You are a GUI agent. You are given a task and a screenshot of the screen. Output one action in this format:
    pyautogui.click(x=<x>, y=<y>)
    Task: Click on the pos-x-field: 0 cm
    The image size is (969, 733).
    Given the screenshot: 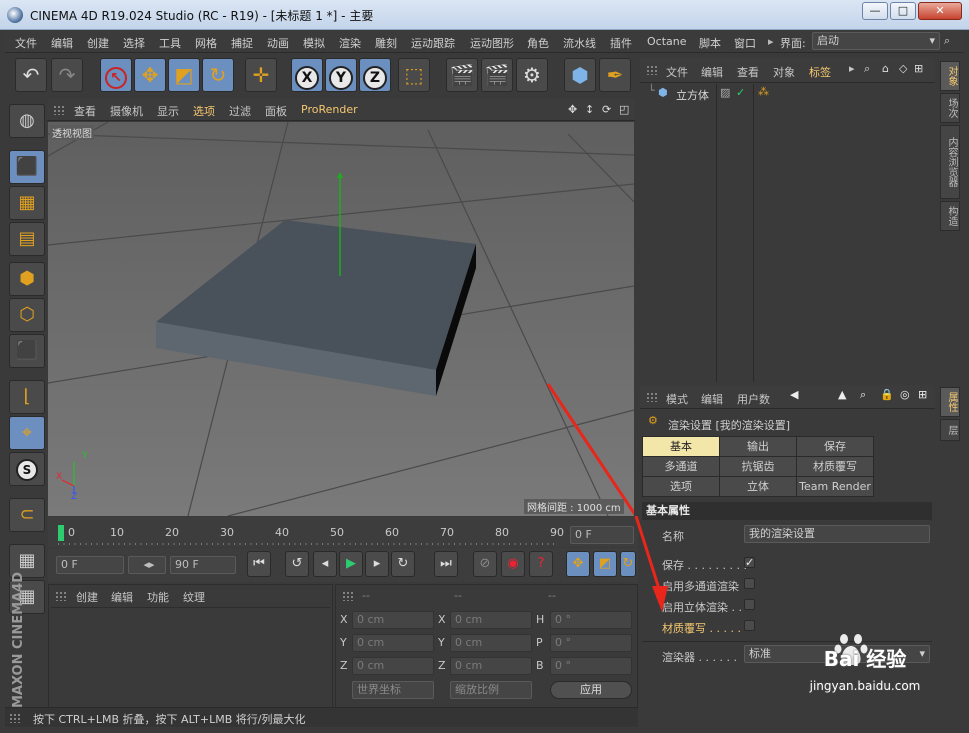 What is the action you would take?
    pyautogui.click(x=393, y=620)
    